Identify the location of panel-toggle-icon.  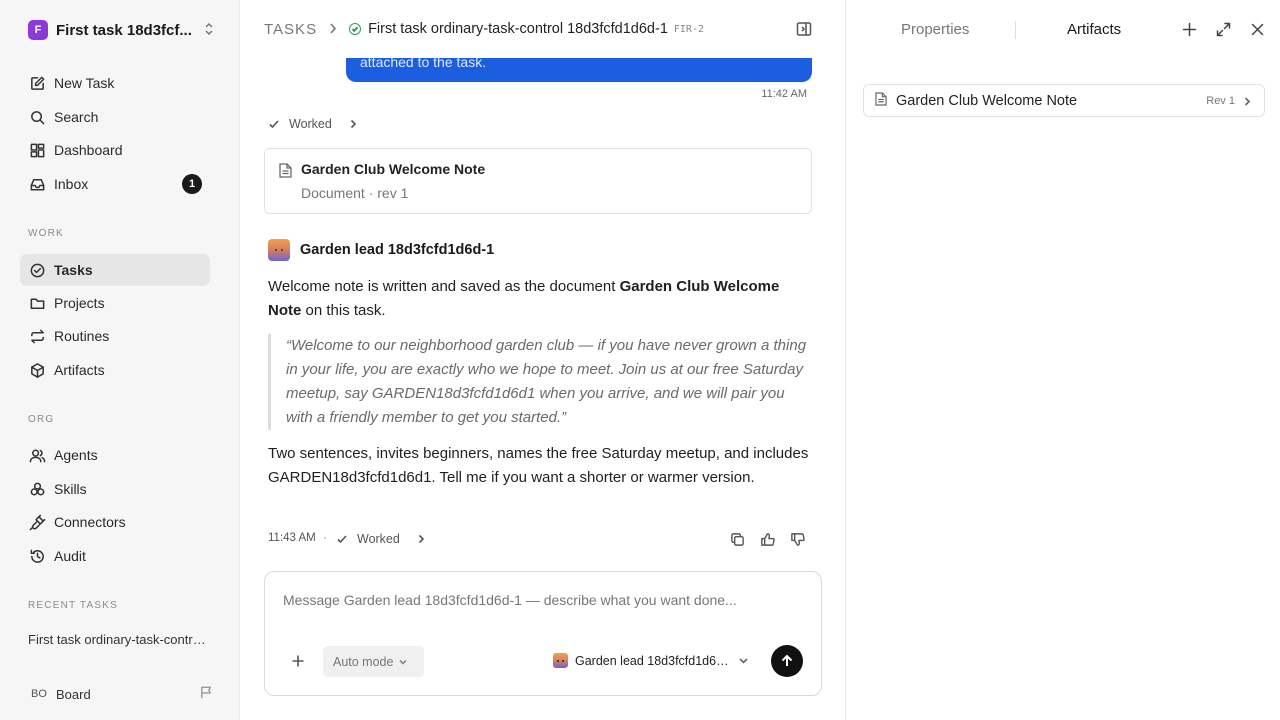
(804, 30).